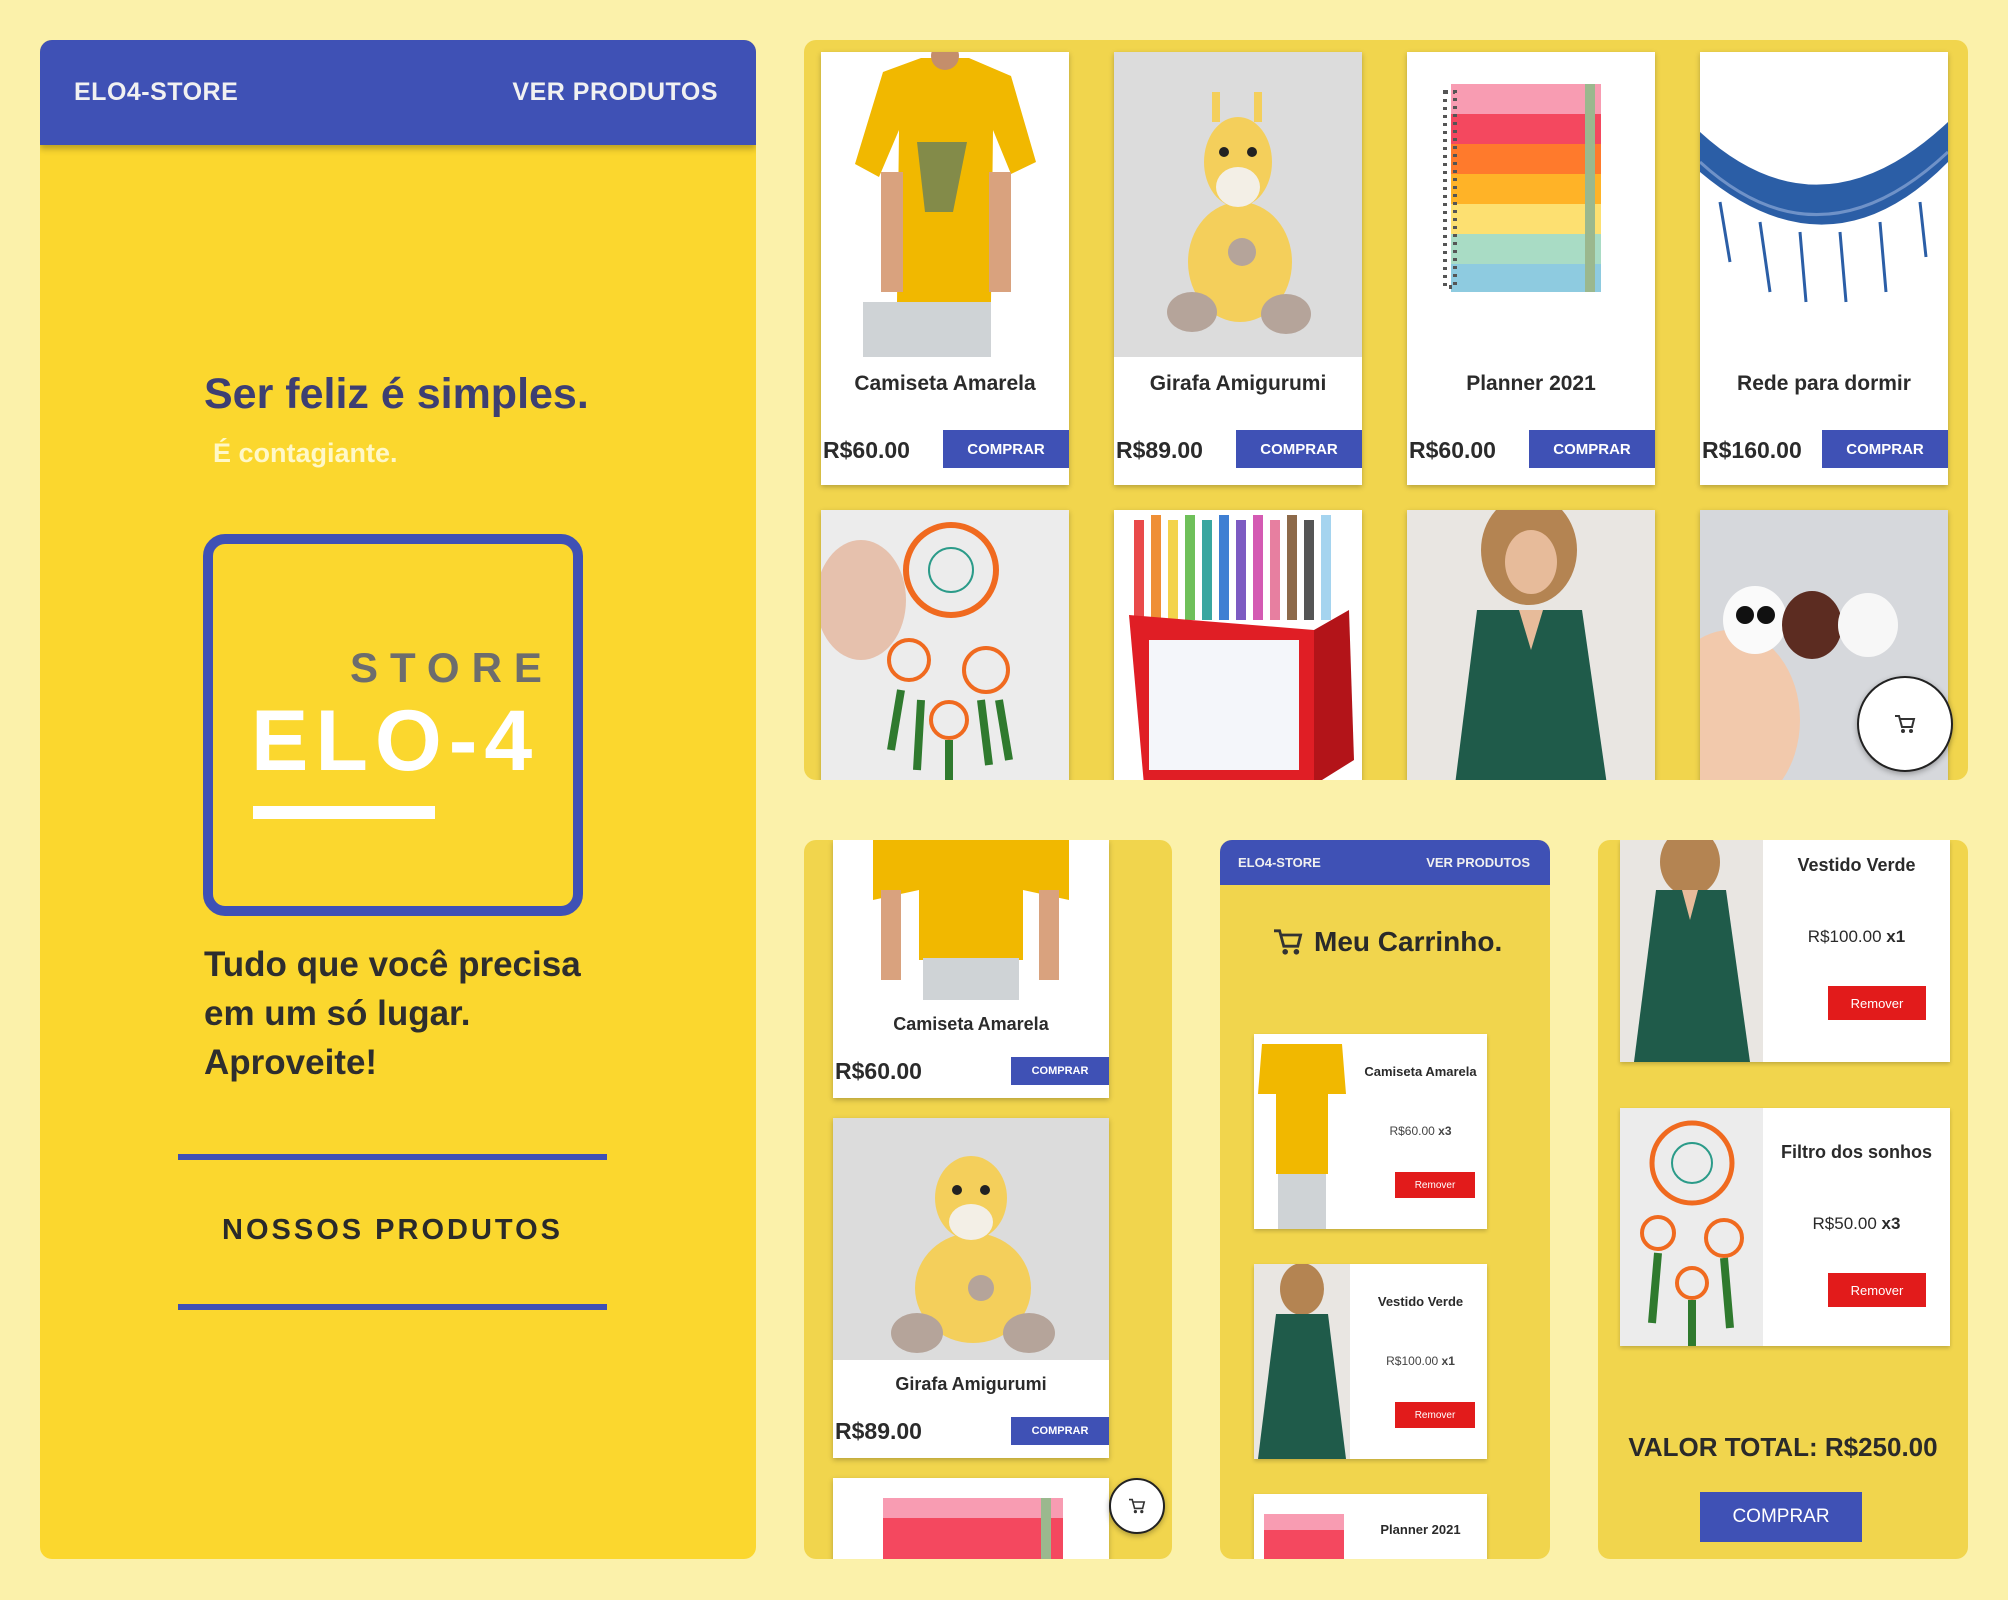 The image size is (2008, 1600). What do you see at coordinates (1856, 1223) in the screenshot?
I see `cart-item-price: R$50.00 x3` at bounding box center [1856, 1223].